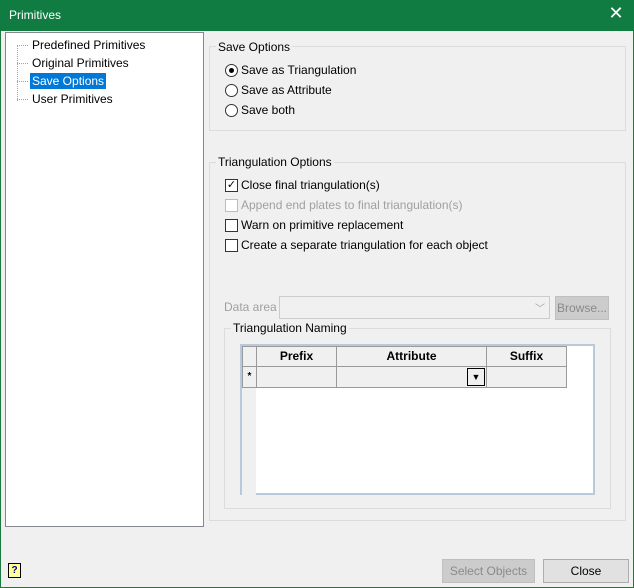 This screenshot has height=588, width=634. Describe the element at coordinates (250, 307) in the screenshot. I see `data-area-label: Data area` at that location.